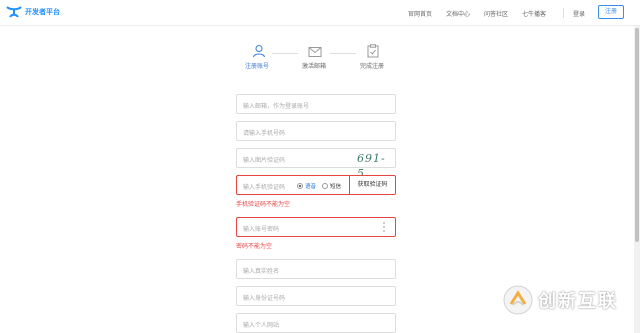 The height and width of the screenshot is (333, 640). I want to click on radio-voice-label: 语音, so click(311, 187).